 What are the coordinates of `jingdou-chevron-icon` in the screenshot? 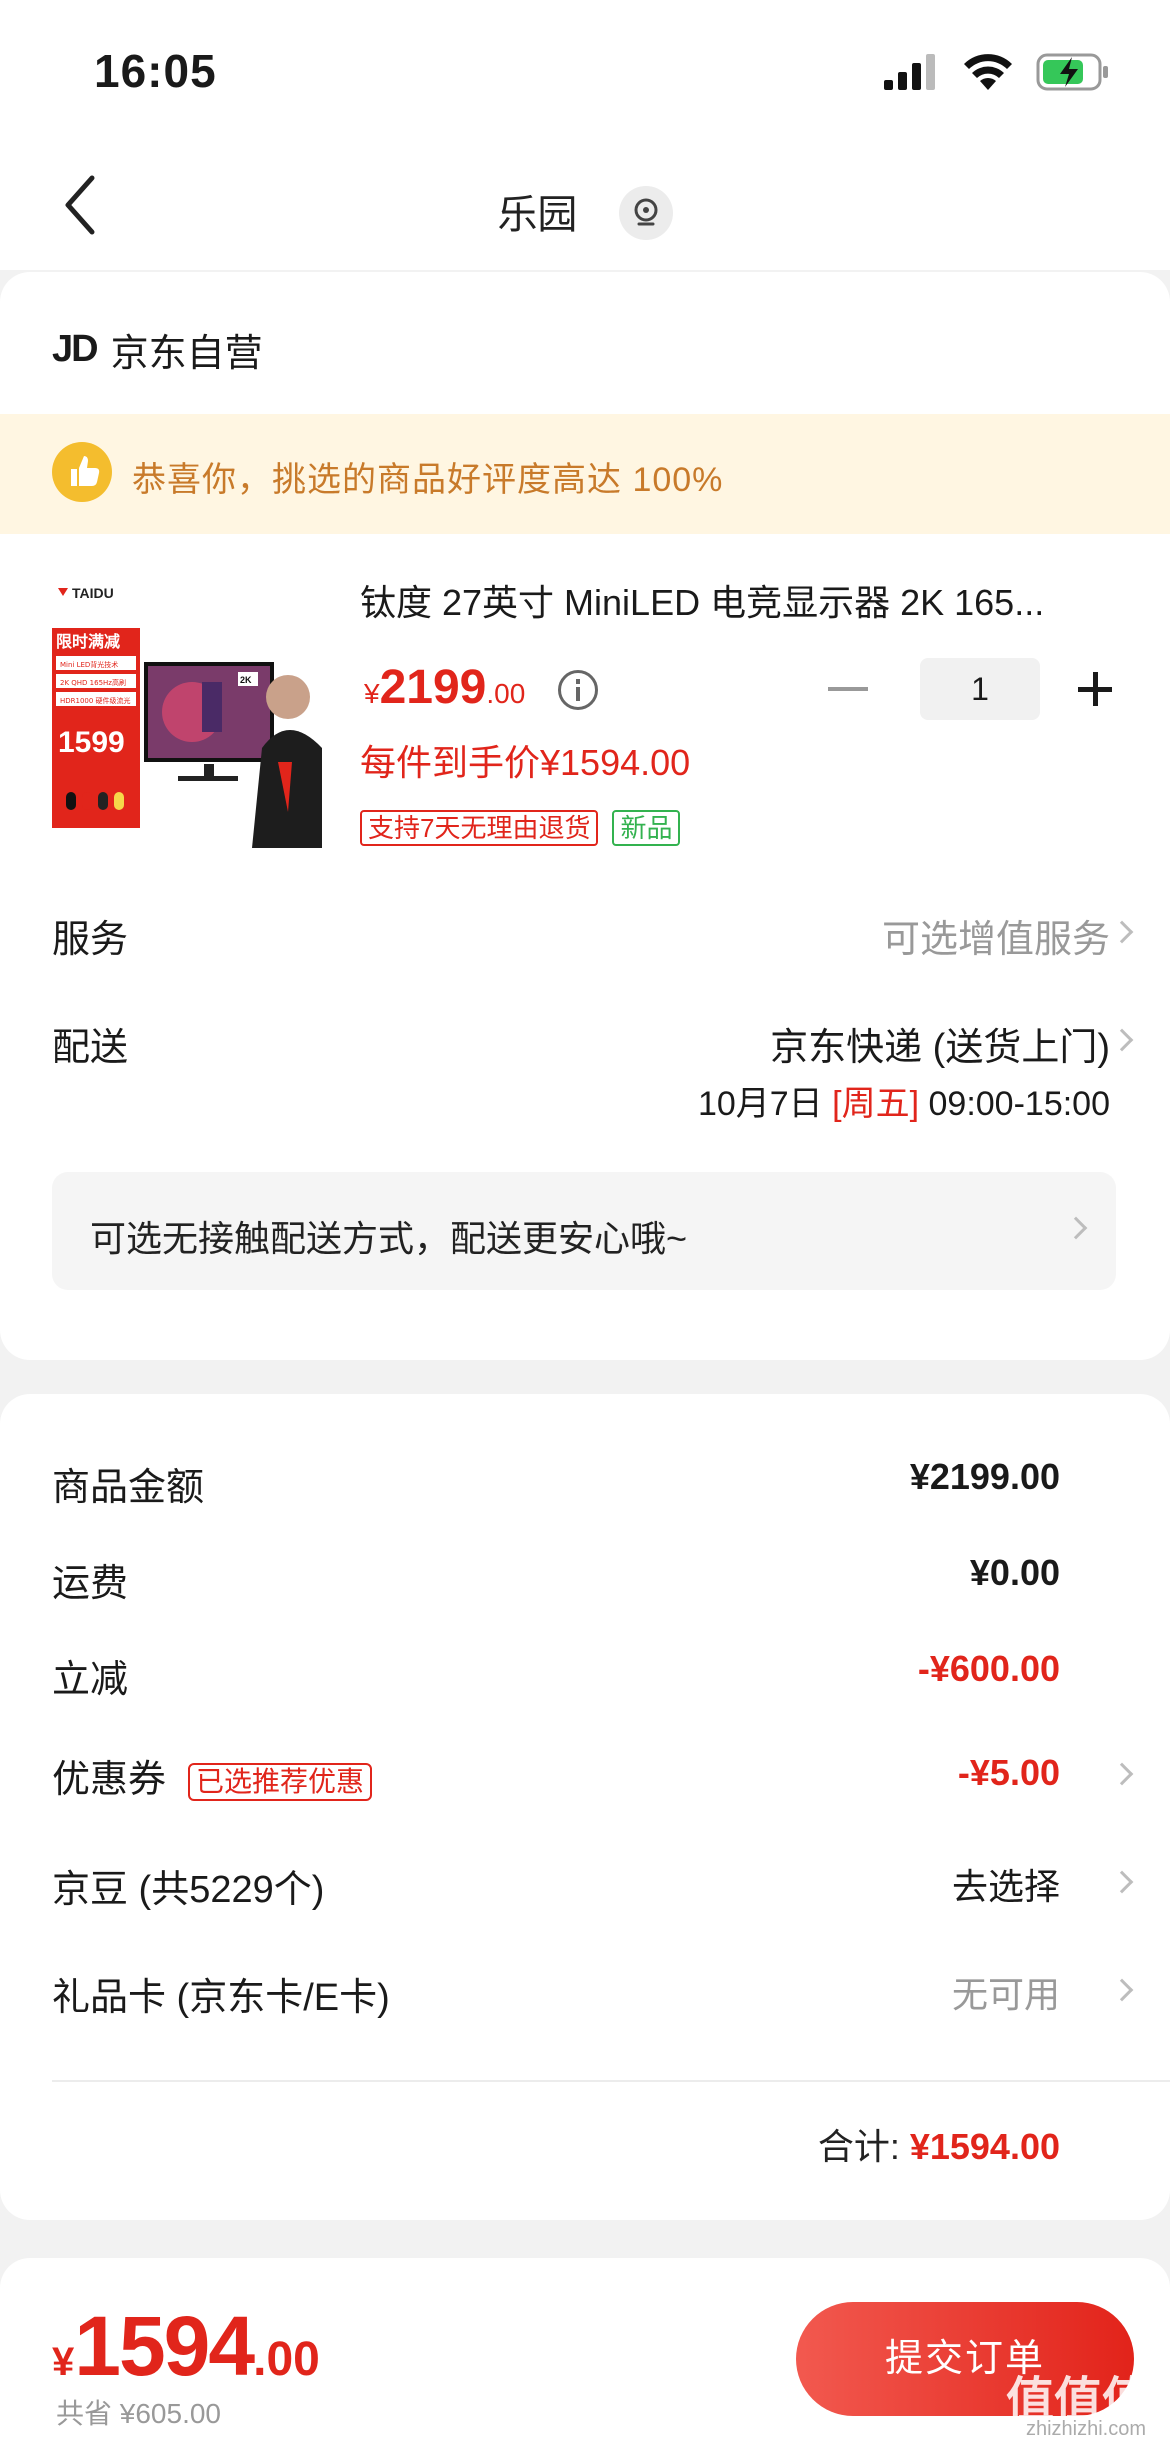 It's located at (1122, 1882).